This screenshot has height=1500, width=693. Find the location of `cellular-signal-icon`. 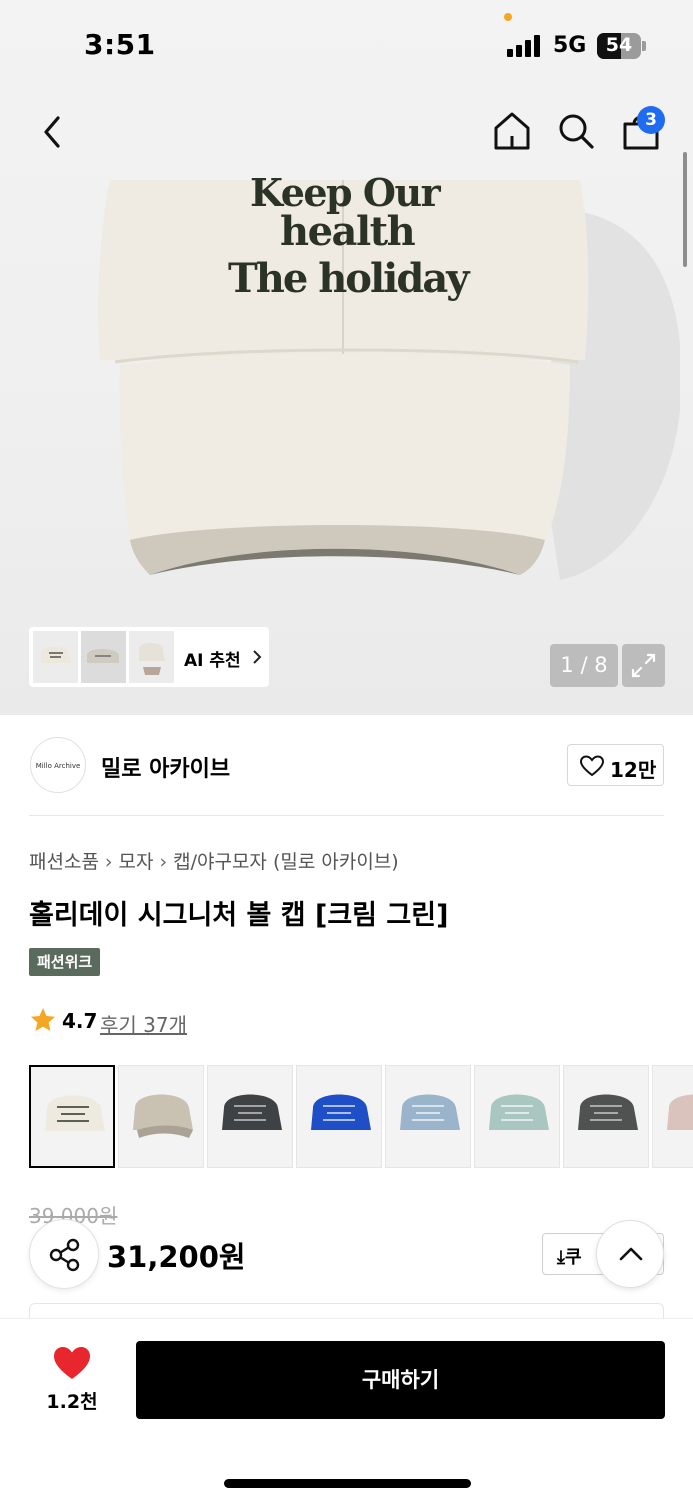

cellular-signal-icon is located at coordinates (525, 46).